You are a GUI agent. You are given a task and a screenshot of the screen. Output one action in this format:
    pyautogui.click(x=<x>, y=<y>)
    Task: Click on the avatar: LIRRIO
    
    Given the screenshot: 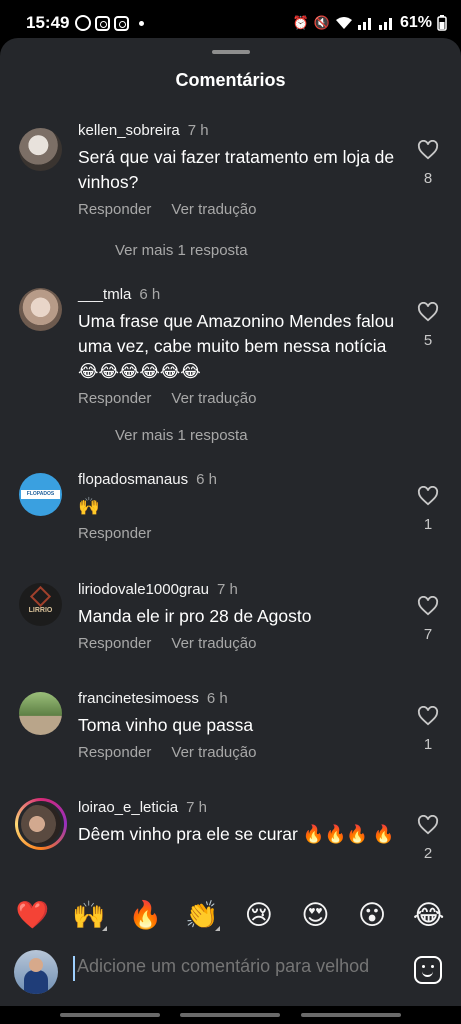 What is the action you would take?
    pyautogui.click(x=40, y=604)
    